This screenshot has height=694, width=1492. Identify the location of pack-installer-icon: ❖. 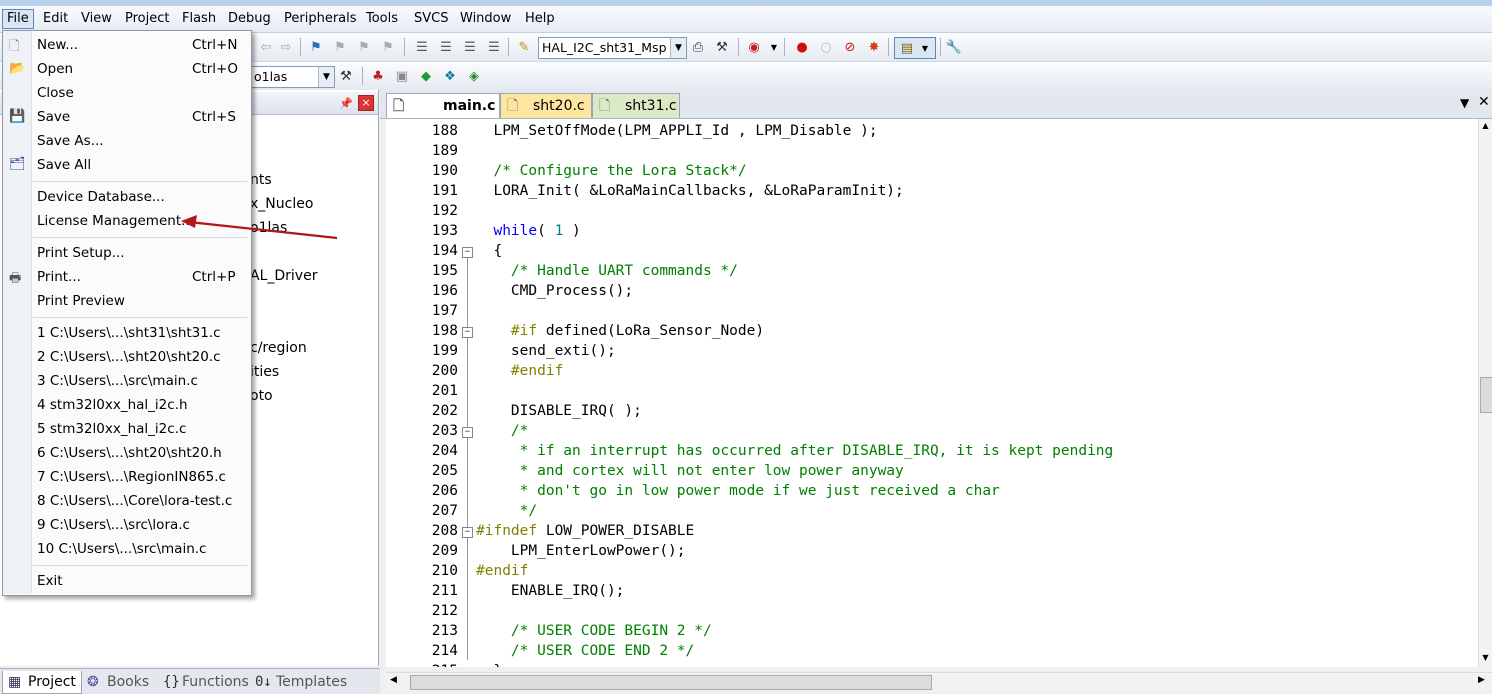
(450, 76).